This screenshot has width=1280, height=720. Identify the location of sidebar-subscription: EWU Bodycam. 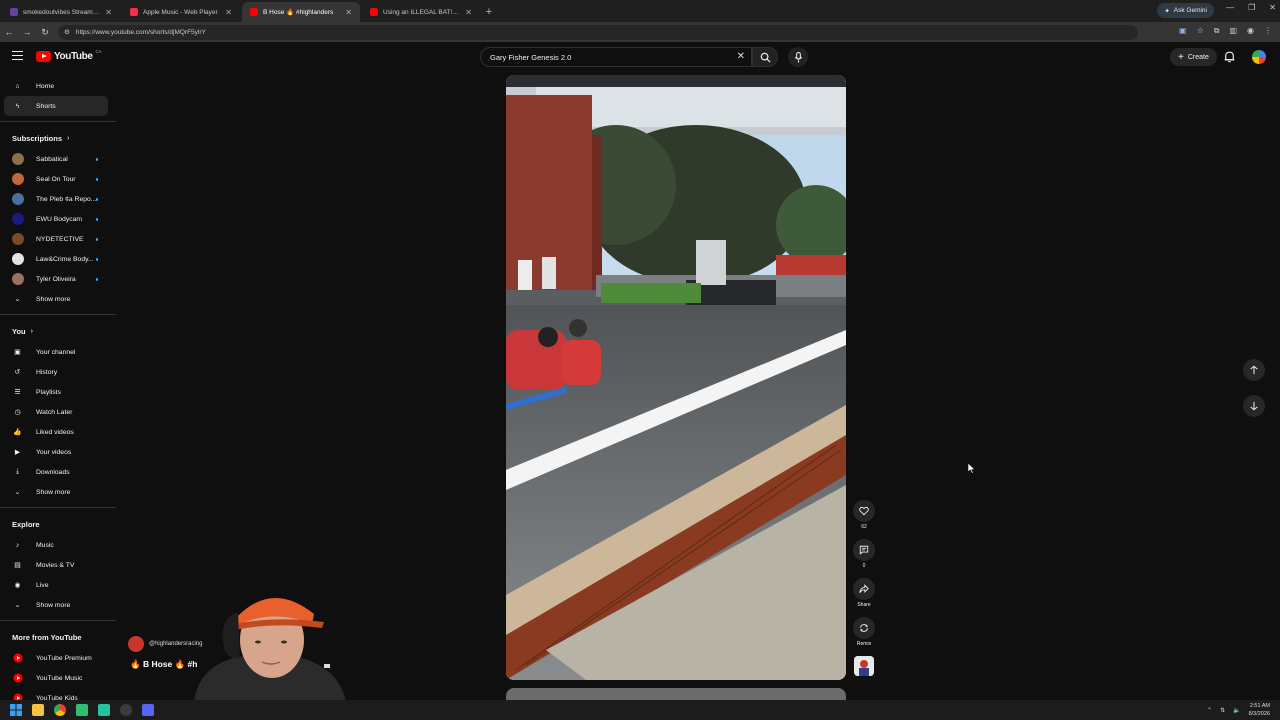
(58, 219).